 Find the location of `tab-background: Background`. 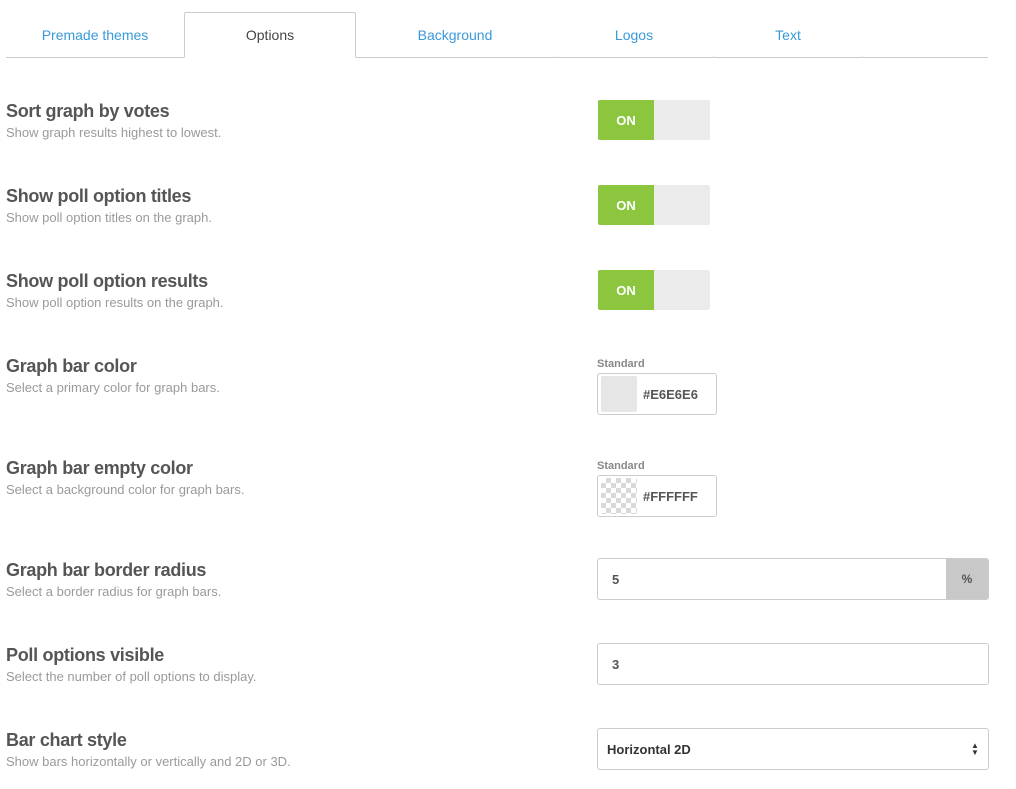

tab-background: Background is located at coordinates (455, 35).